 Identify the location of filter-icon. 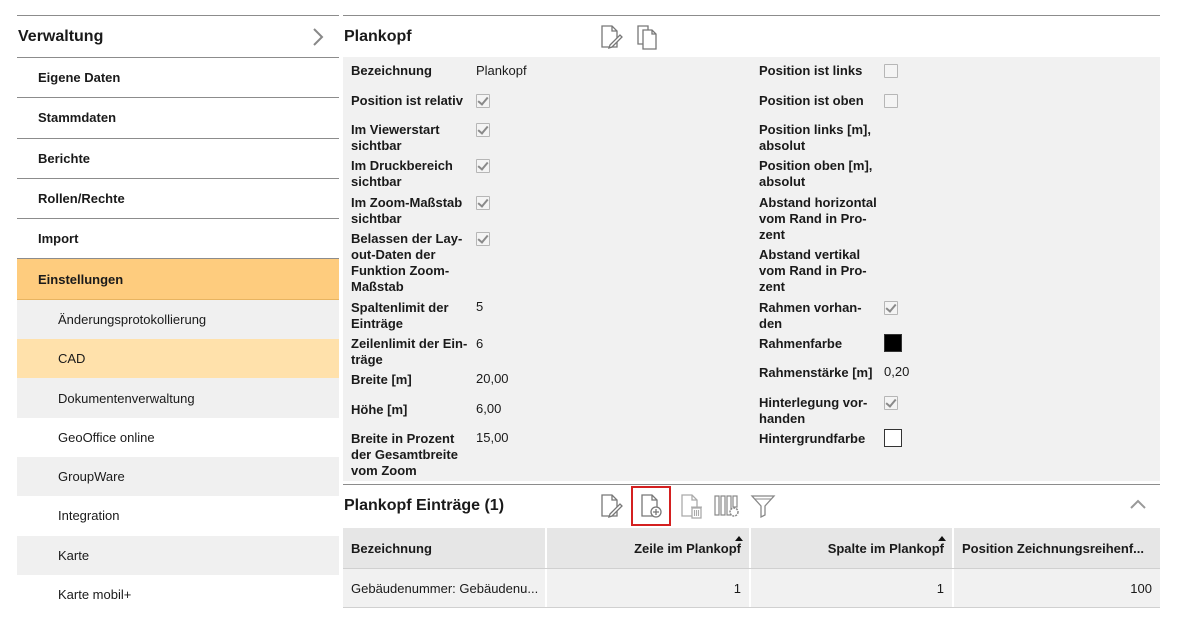
(763, 506).